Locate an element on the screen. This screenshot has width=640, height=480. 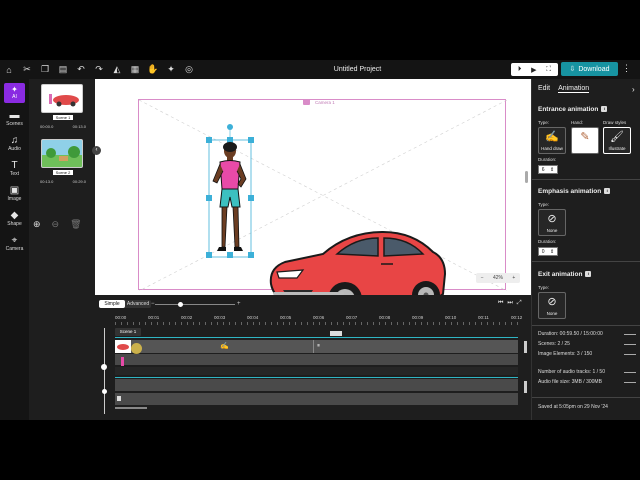
illustrate-icon: 🖌 is located at coordinates (617, 137).